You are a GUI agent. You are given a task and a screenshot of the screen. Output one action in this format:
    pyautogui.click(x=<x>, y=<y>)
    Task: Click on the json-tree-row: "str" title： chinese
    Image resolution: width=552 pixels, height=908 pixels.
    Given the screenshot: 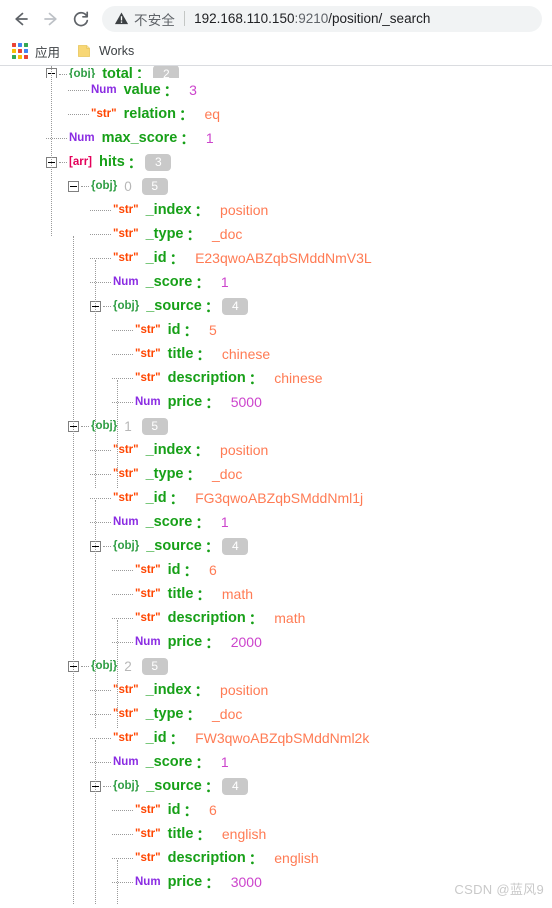 What is the action you would take?
    pyautogui.click(x=276, y=354)
    